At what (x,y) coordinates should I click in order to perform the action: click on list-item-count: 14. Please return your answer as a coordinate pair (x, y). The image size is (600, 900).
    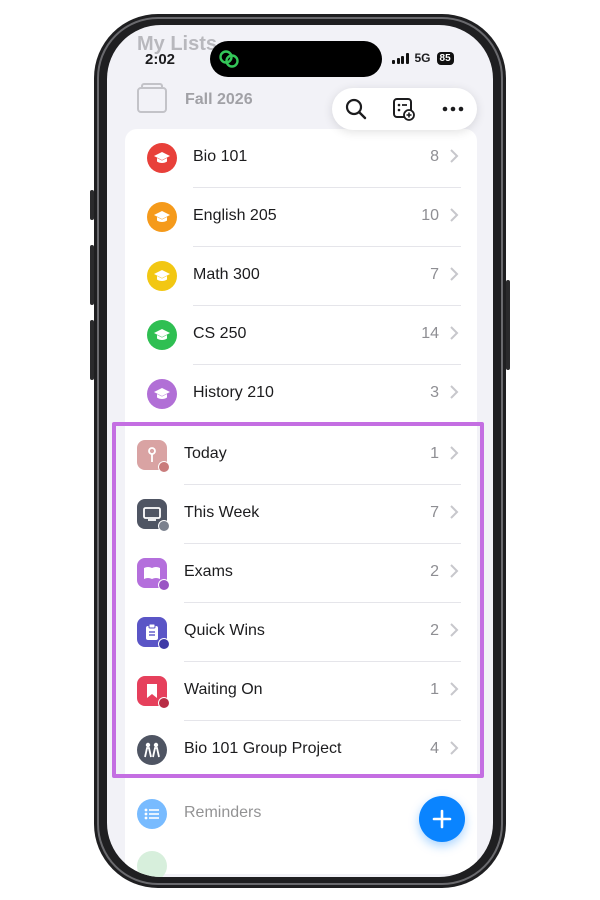
    Looking at the image, I should click on (430, 333).